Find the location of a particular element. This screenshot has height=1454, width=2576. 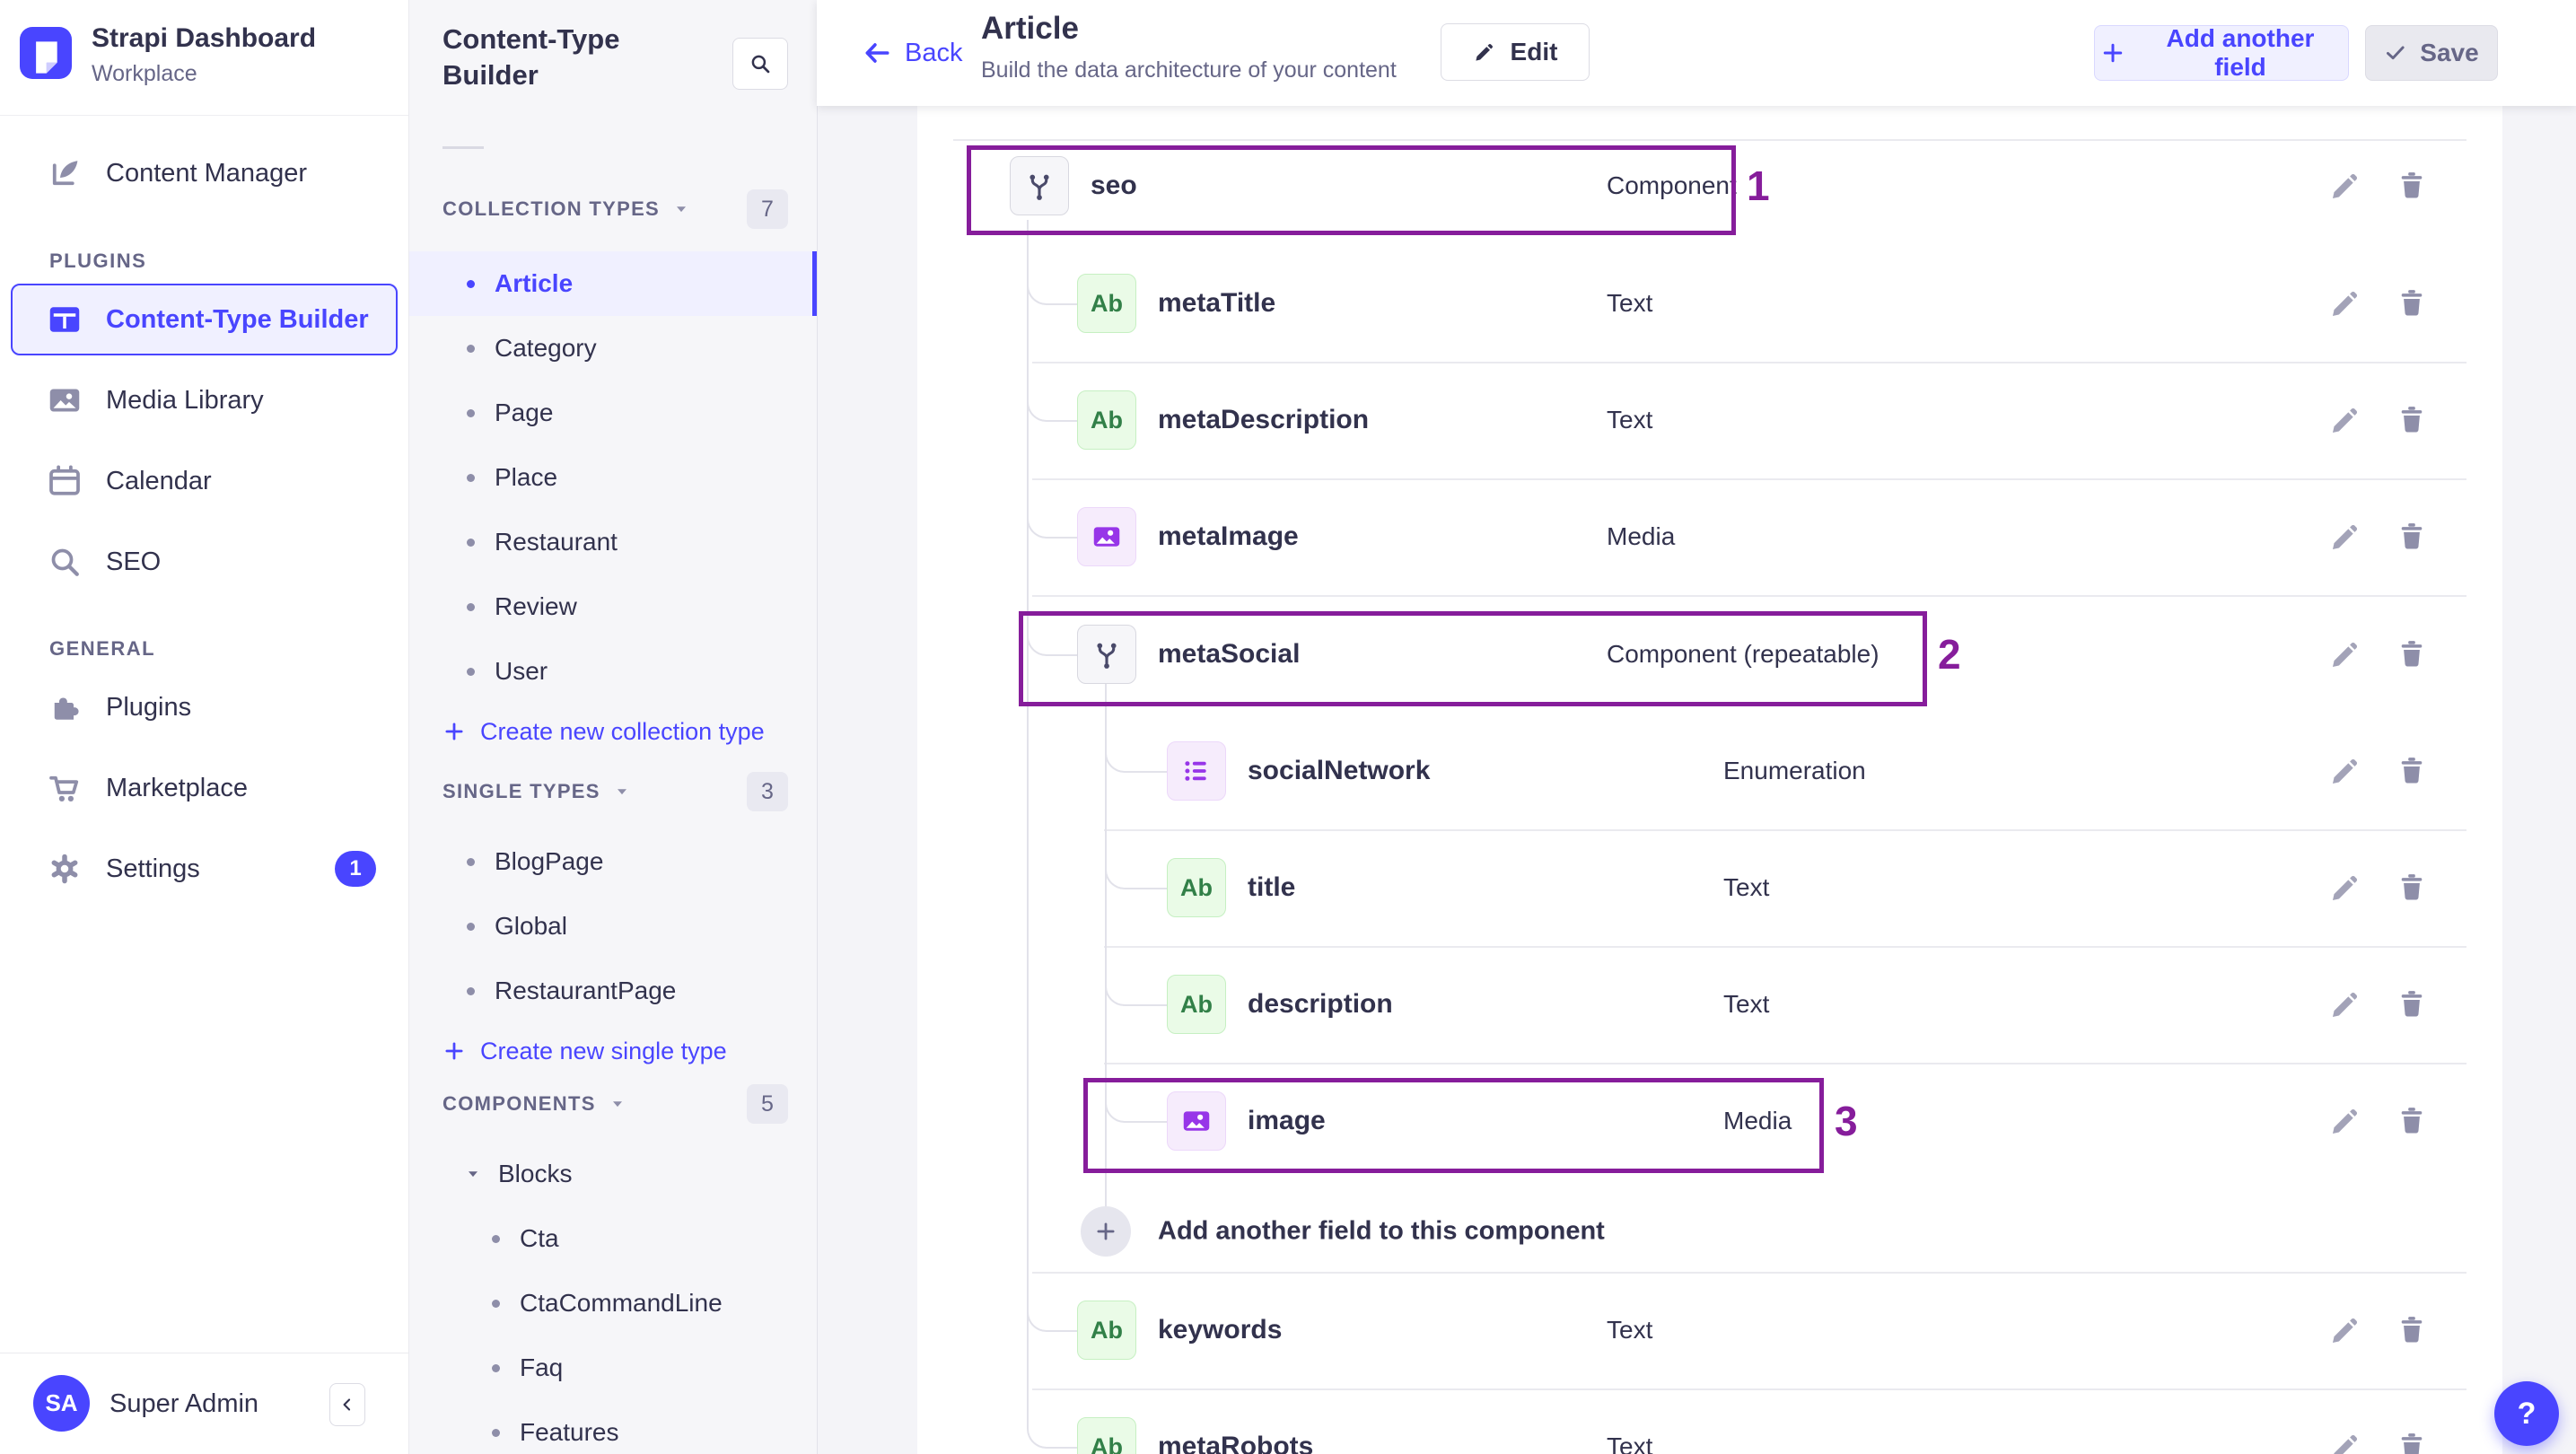

search-button is located at coordinates (760, 64).